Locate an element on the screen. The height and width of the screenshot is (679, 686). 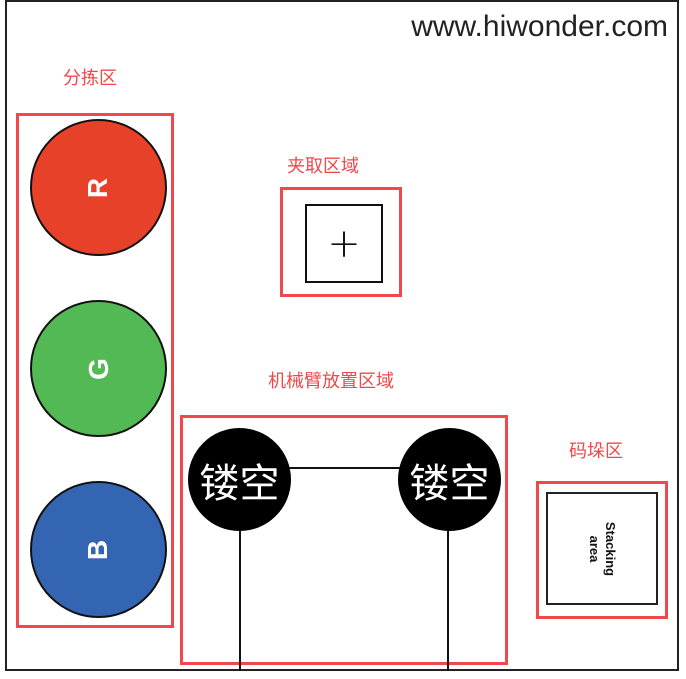
watermark-text: www.hiwonder.com is located at coordinates (539, 26).